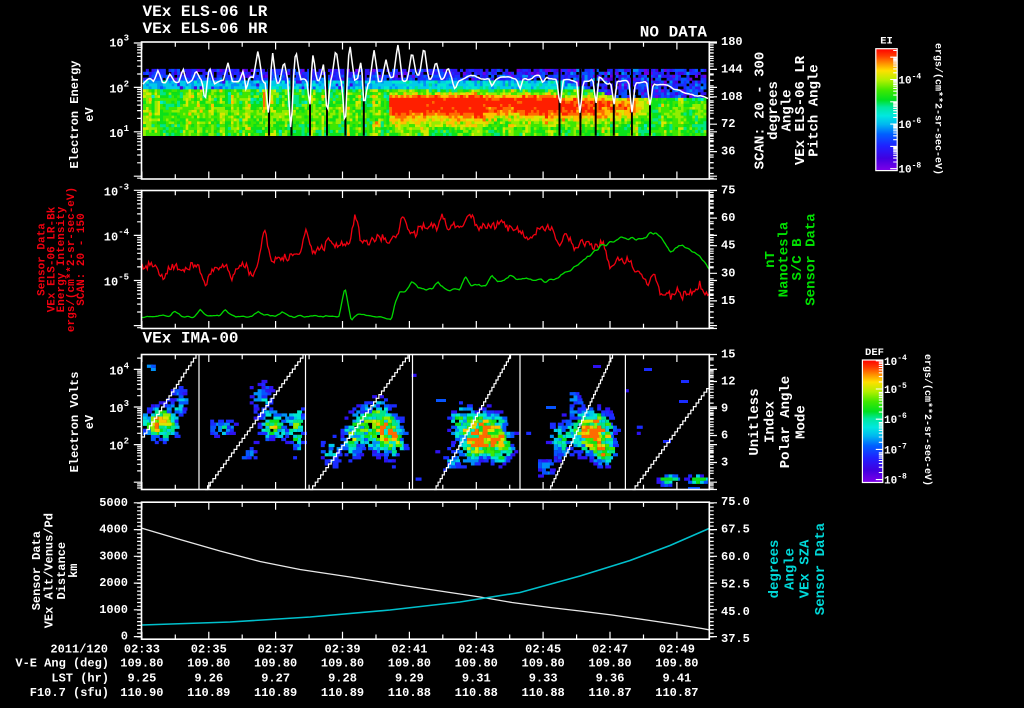 This screenshot has width=1024, height=708. Describe the element at coordinates (676, 678) in the screenshot. I see `svg-text: 9.41` at that location.